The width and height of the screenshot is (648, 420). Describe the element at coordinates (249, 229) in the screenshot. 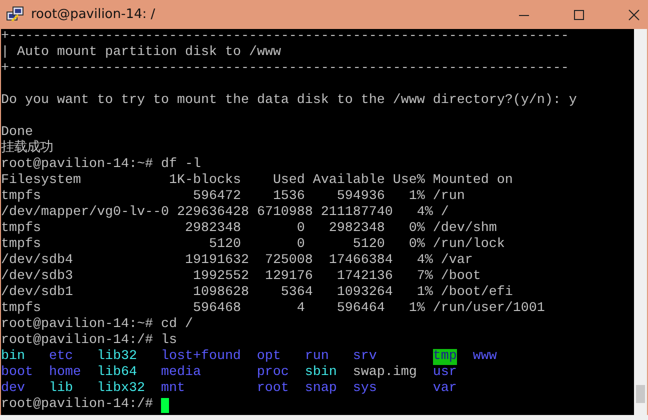

I see `terminal-line: tmpfs 2982348 0 2982348 0% /dev/shm` at that location.